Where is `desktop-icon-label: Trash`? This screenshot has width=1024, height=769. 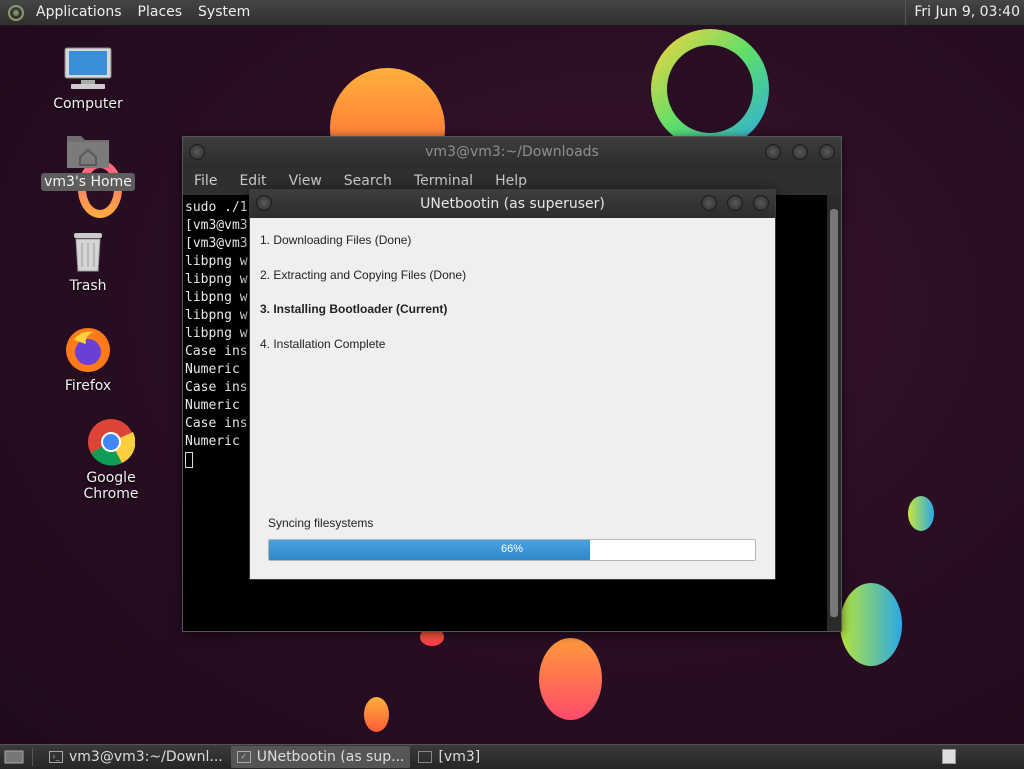
desktop-icon-label: Trash is located at coordinates (88, 286).